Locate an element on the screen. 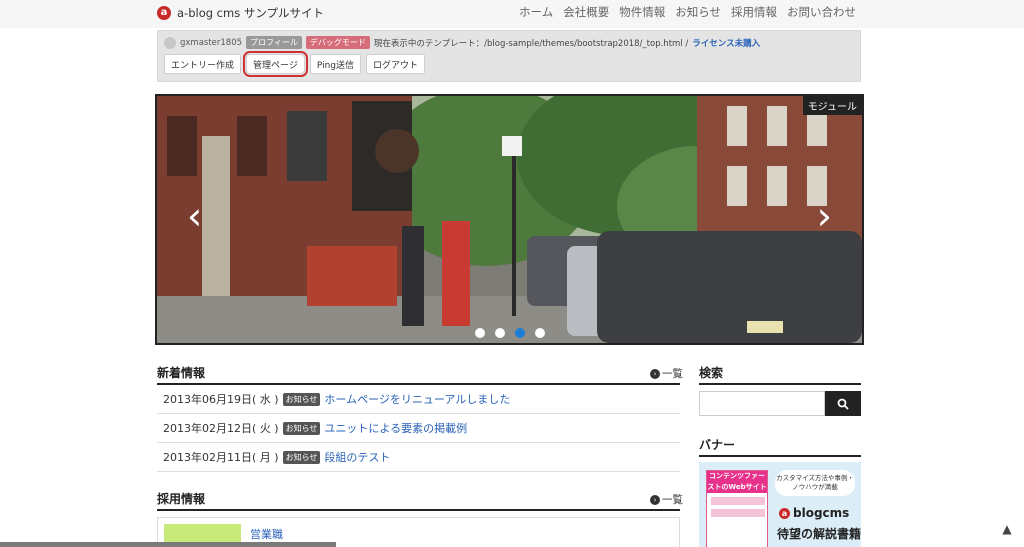 Image resolution: width=1024 pixels, height=547 pixels. news-list-item: 2013年06月19日( 水 ) お知らせ ホームページをリニューアルしました is located at coordinates (418, 399).